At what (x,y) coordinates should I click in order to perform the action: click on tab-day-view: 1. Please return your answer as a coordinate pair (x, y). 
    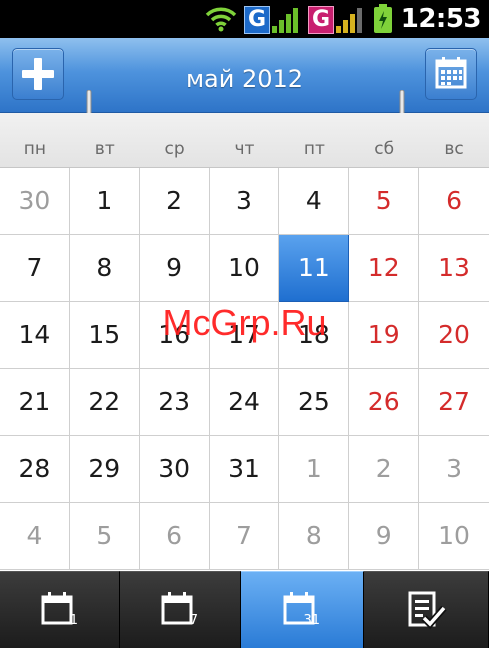
    Looking at the image, I should click on (60, 609).